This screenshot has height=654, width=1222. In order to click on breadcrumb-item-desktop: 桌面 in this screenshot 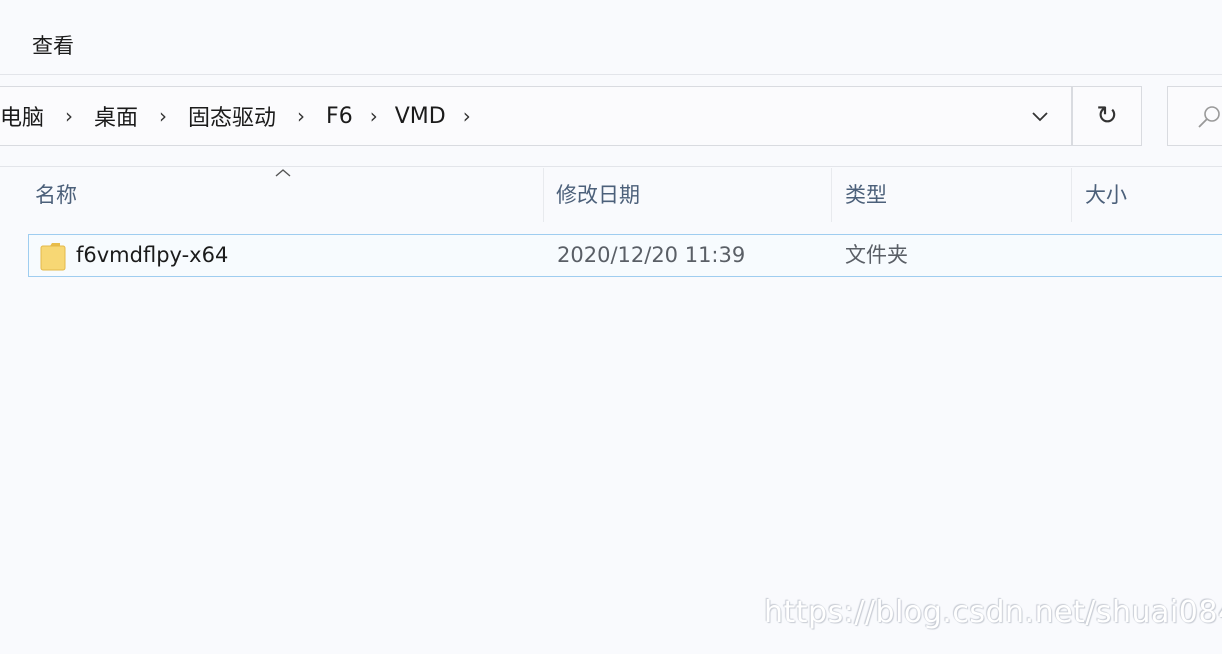, I will do `click(116, 116)`.